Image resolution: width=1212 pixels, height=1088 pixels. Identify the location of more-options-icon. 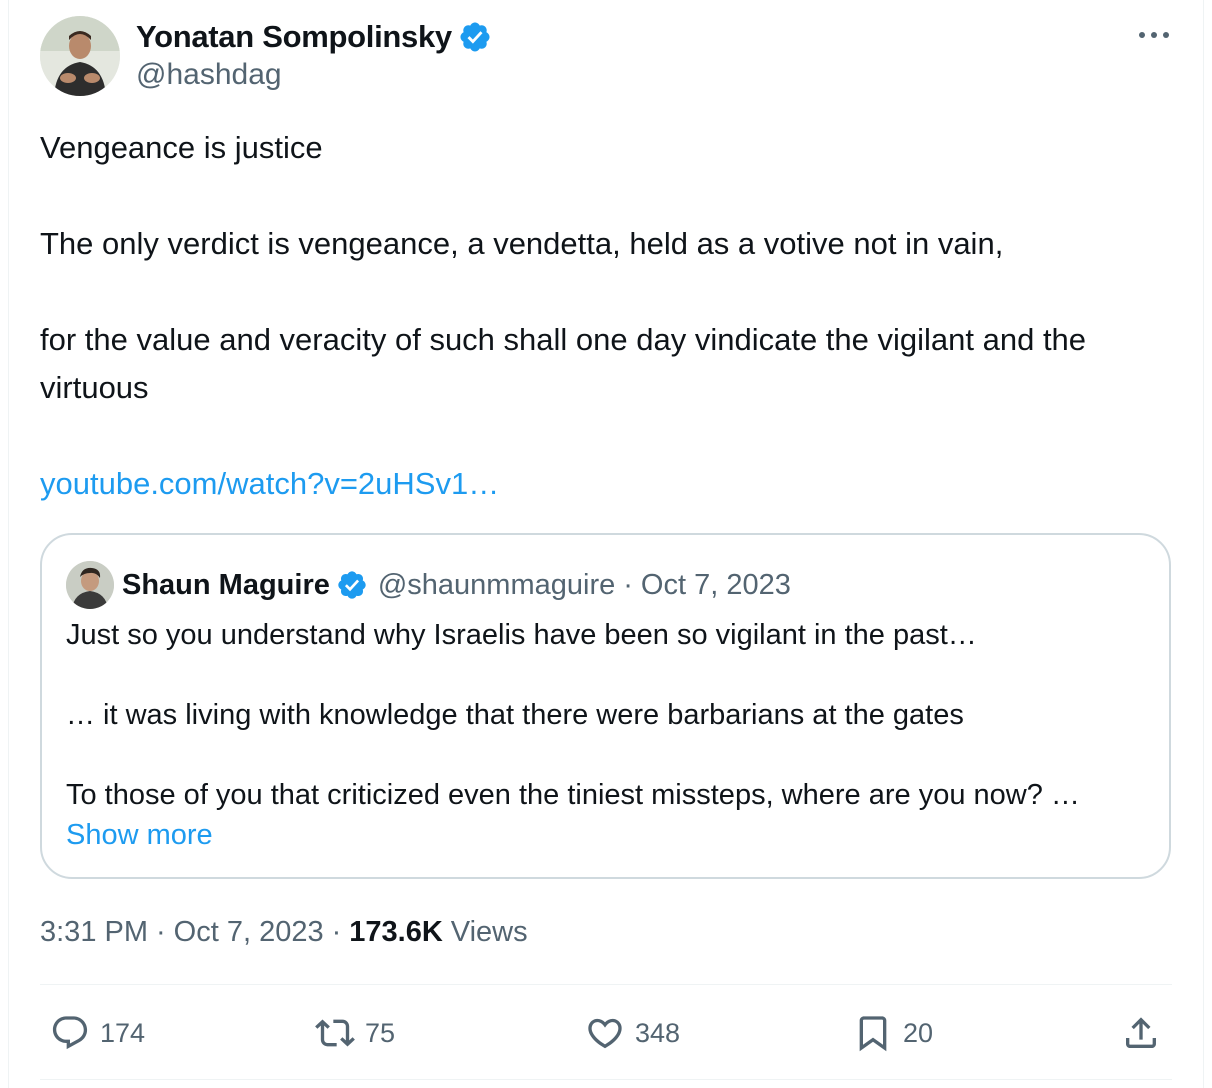
(1154, 35).